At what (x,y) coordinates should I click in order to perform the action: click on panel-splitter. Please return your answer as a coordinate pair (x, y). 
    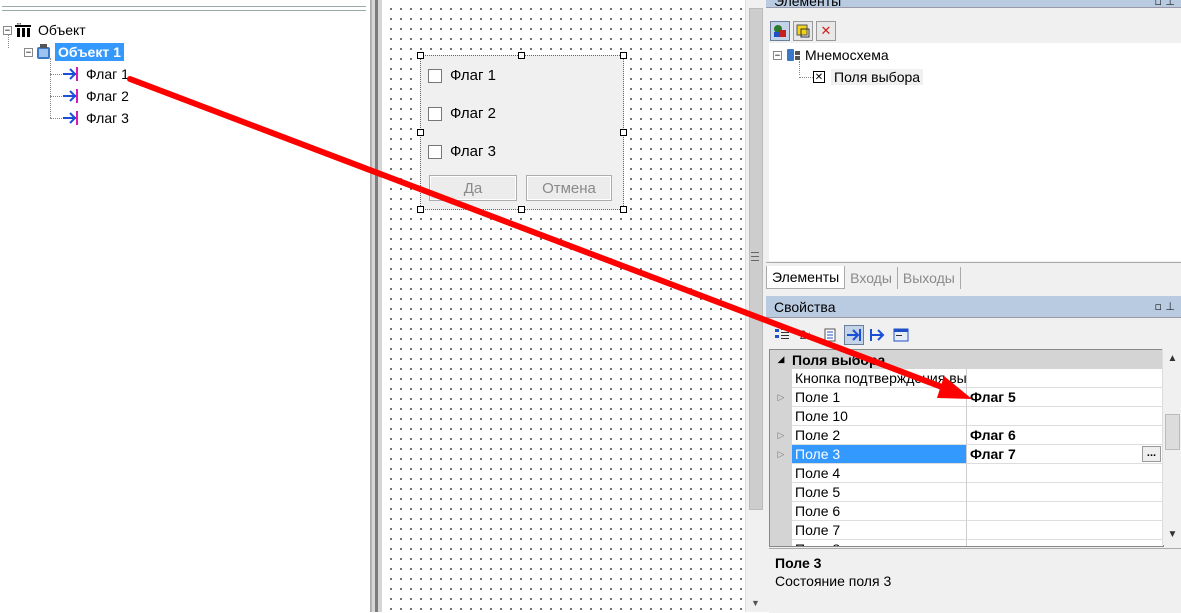
    Looking at the image, I should click on (376, 306).